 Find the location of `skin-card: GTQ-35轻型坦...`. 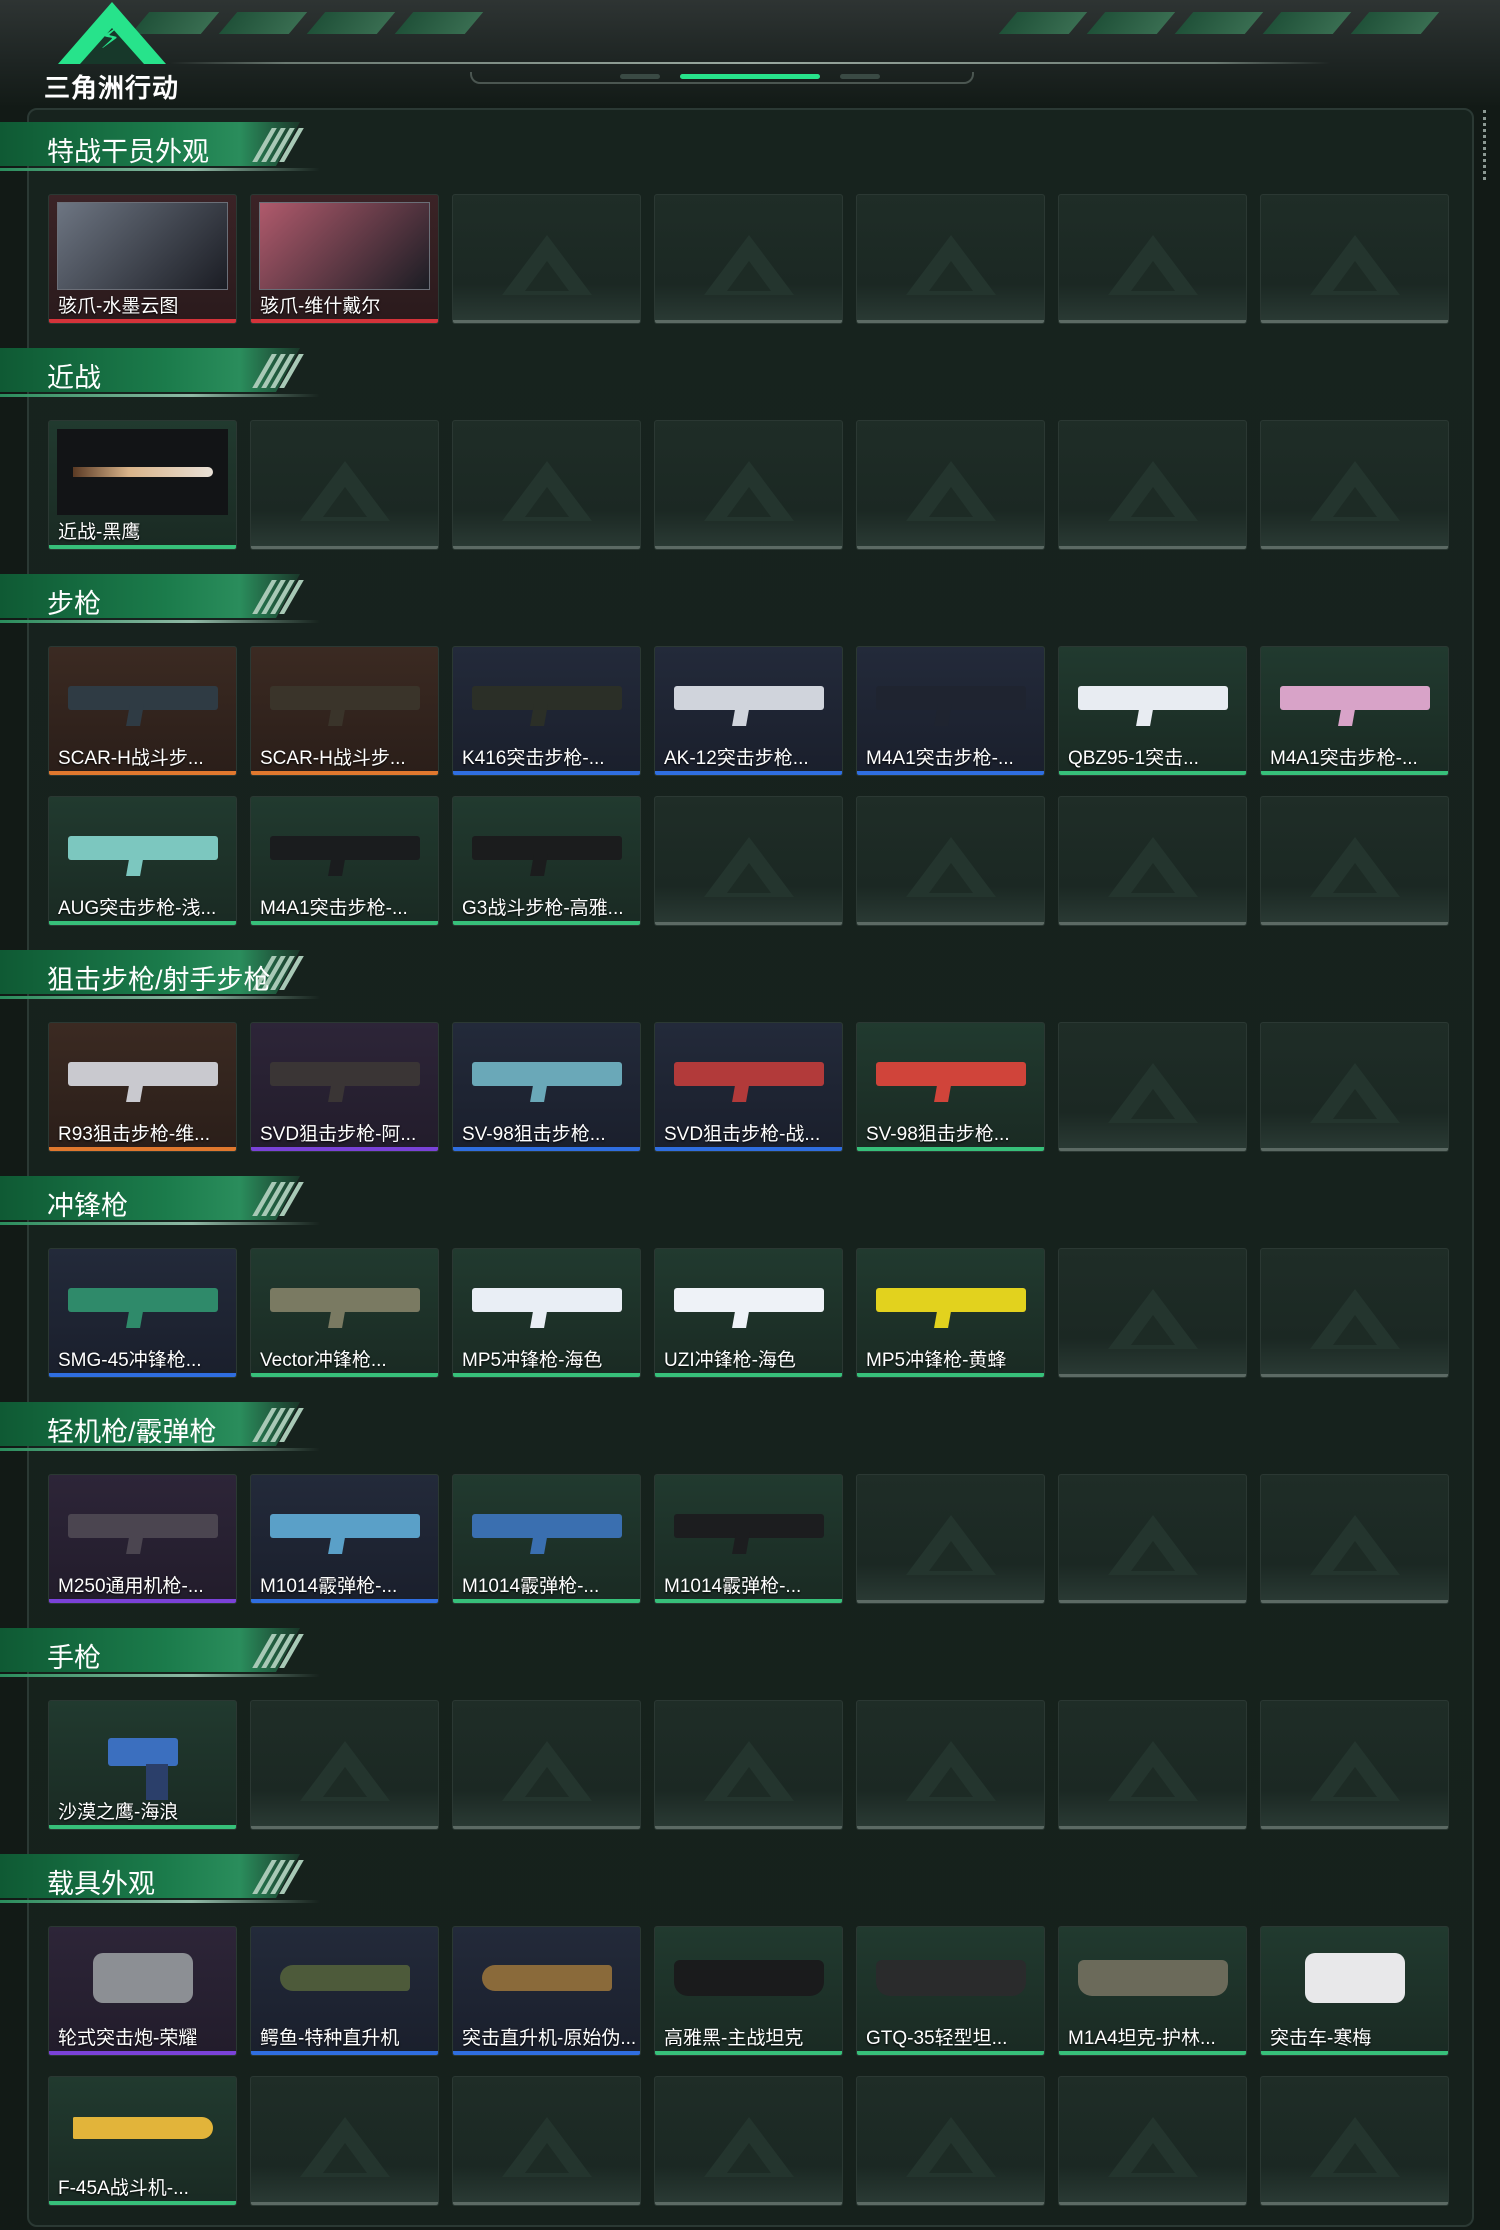

skin-card: GTQ-35轻型坦... is located at coordinates (950, 1991).